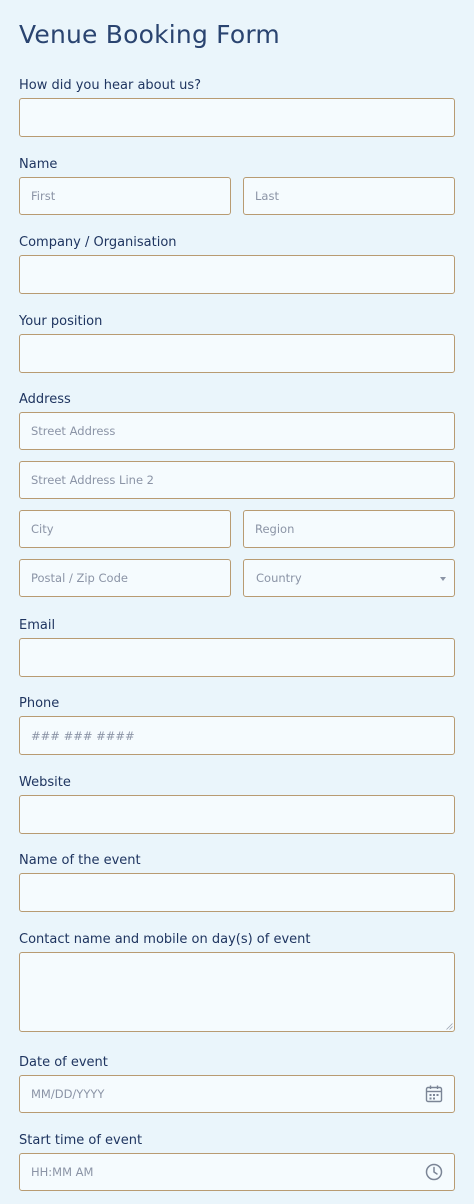  Describe the element at coordinates (237, 431) in the screenshot. I see `street-address-input` at that location.